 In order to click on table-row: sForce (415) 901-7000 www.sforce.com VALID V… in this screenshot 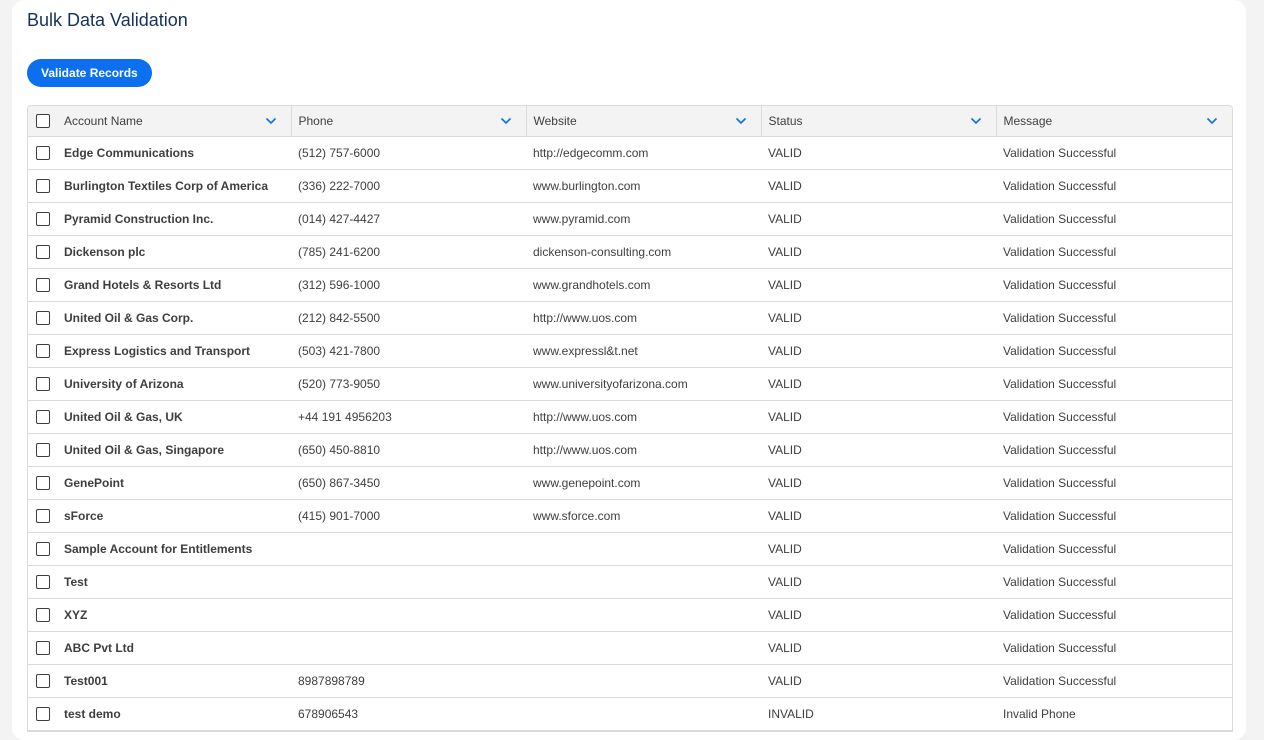, I will do `click(630, 516)`.